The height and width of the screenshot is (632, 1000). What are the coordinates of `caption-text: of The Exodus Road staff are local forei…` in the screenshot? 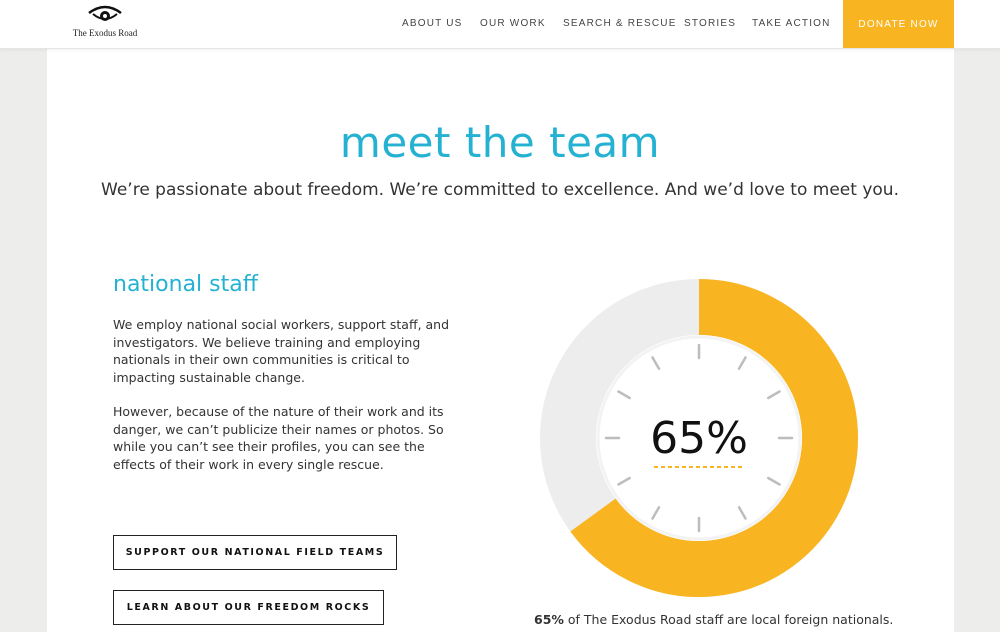 It's located at (728, 619).